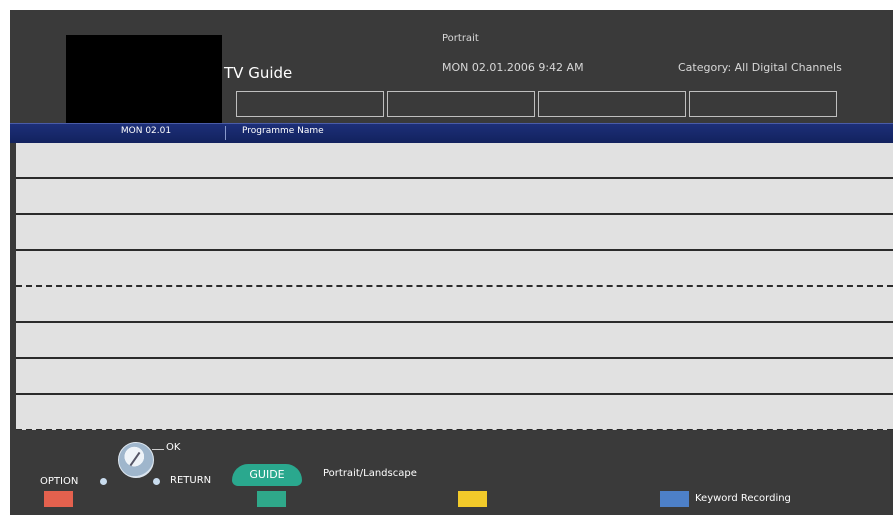 The height and width of the screenshot is (515, 893). I want to click on keyword-recording-label: Keyword Recording, so click(743, 498).